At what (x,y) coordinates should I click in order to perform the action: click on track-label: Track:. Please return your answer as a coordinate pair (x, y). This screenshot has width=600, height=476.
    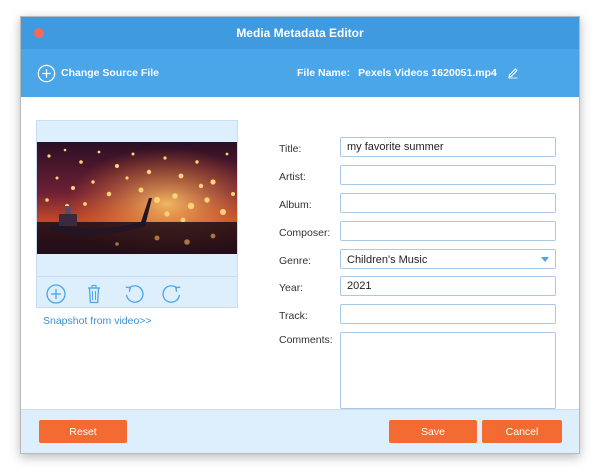
    Looking at the image, I should click on (293, 316).